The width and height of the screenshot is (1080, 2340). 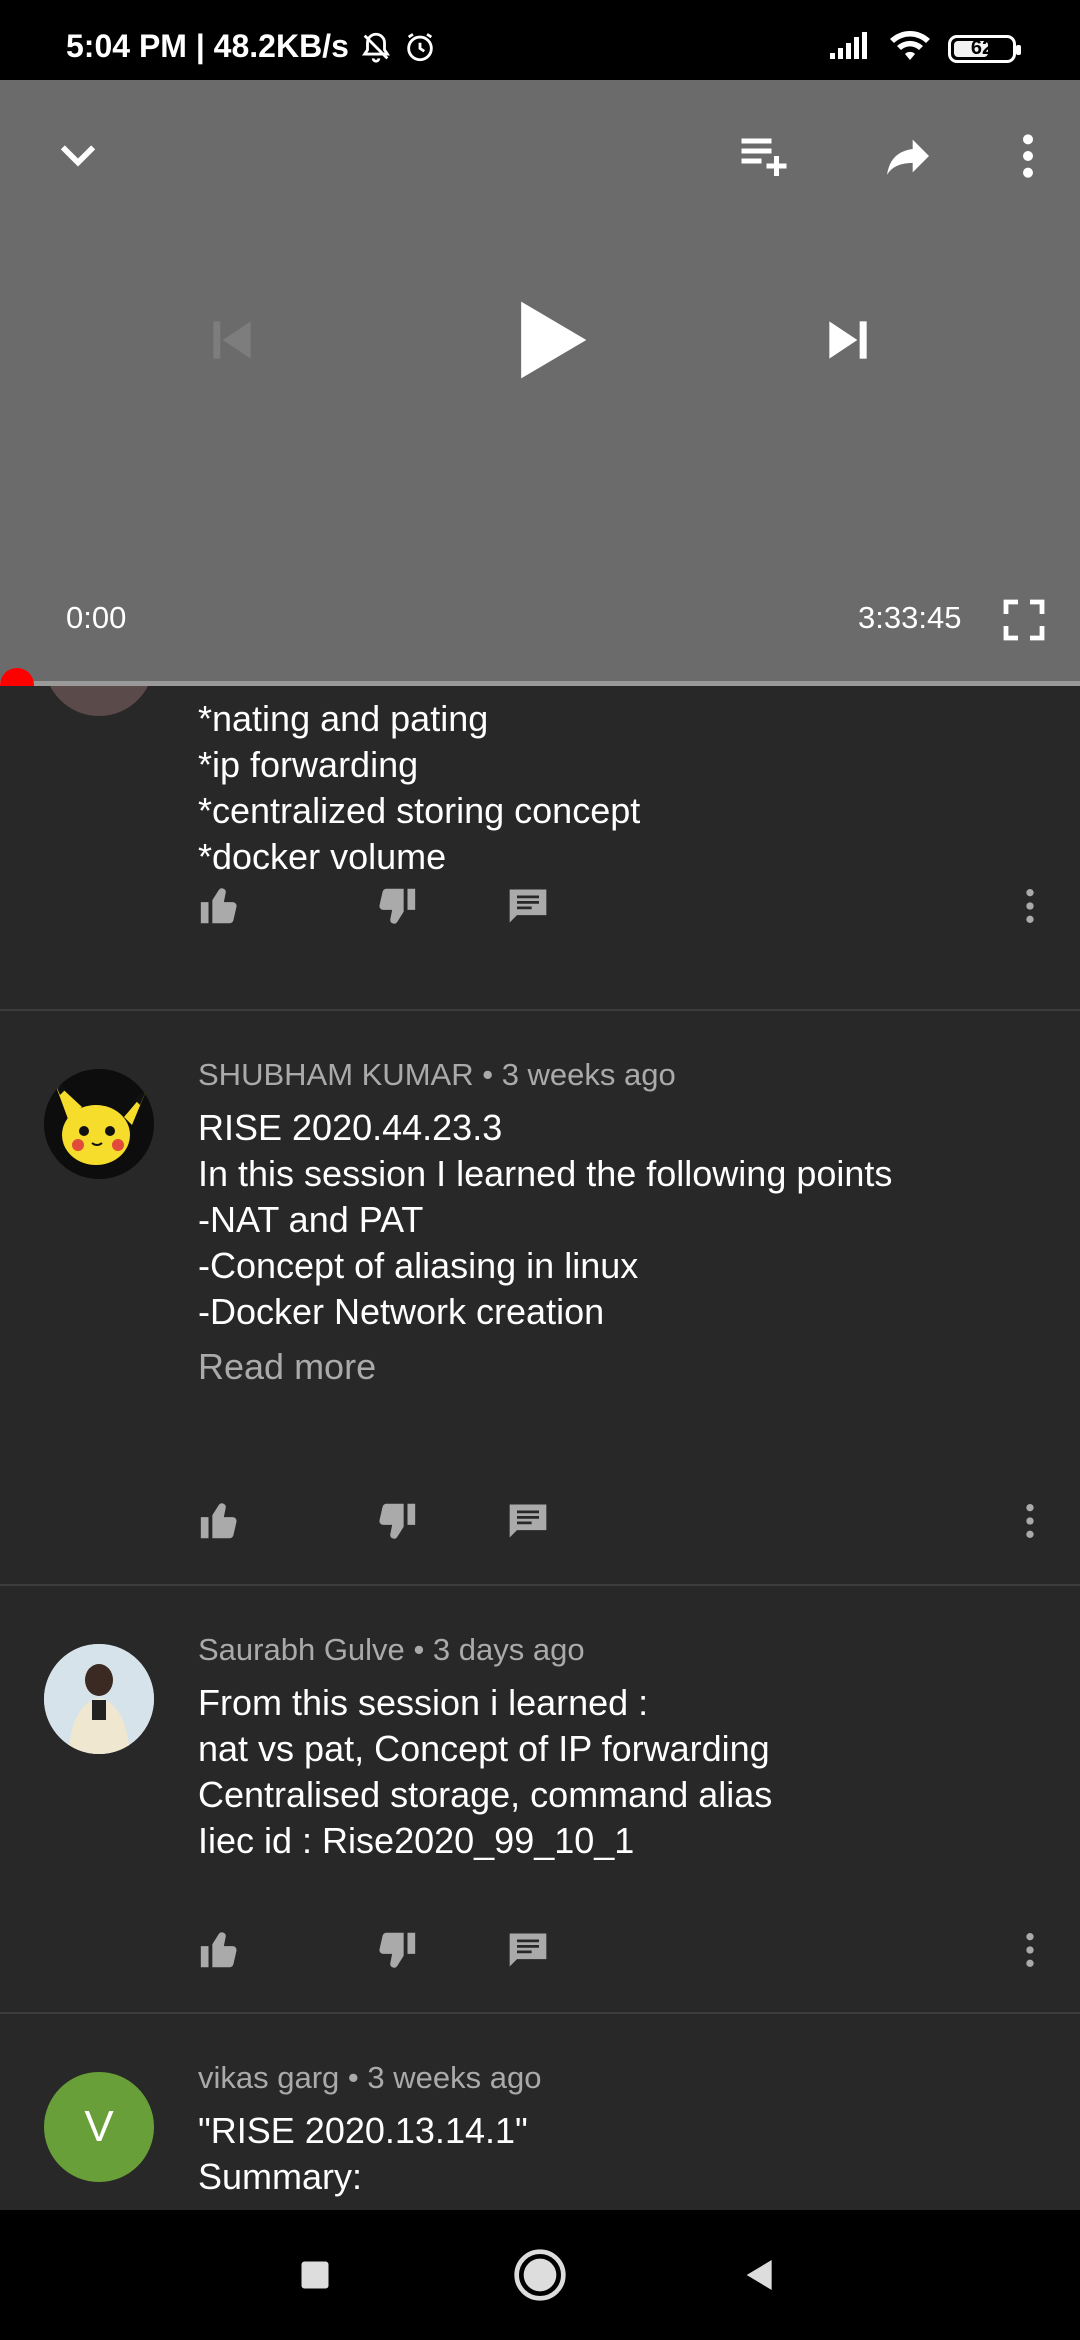 What do you see at coordinates (336, 1074) in the screenshot?
I see `comment-author: SHUBHAM KUMAR` at bounding box center [336, 1074].